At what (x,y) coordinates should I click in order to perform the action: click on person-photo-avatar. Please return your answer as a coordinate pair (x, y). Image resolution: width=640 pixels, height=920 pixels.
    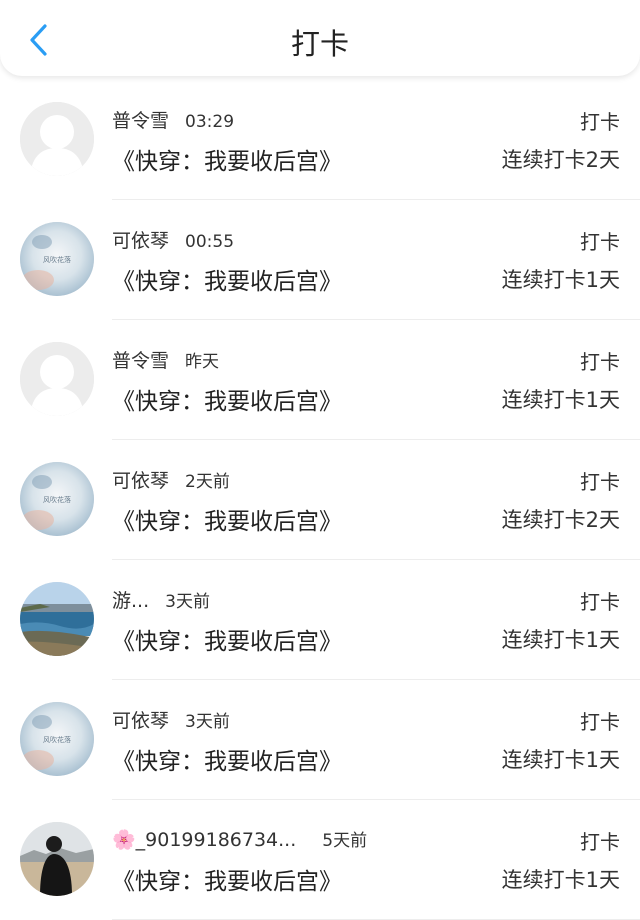
    Looking at the image, I should click on (57, 859).